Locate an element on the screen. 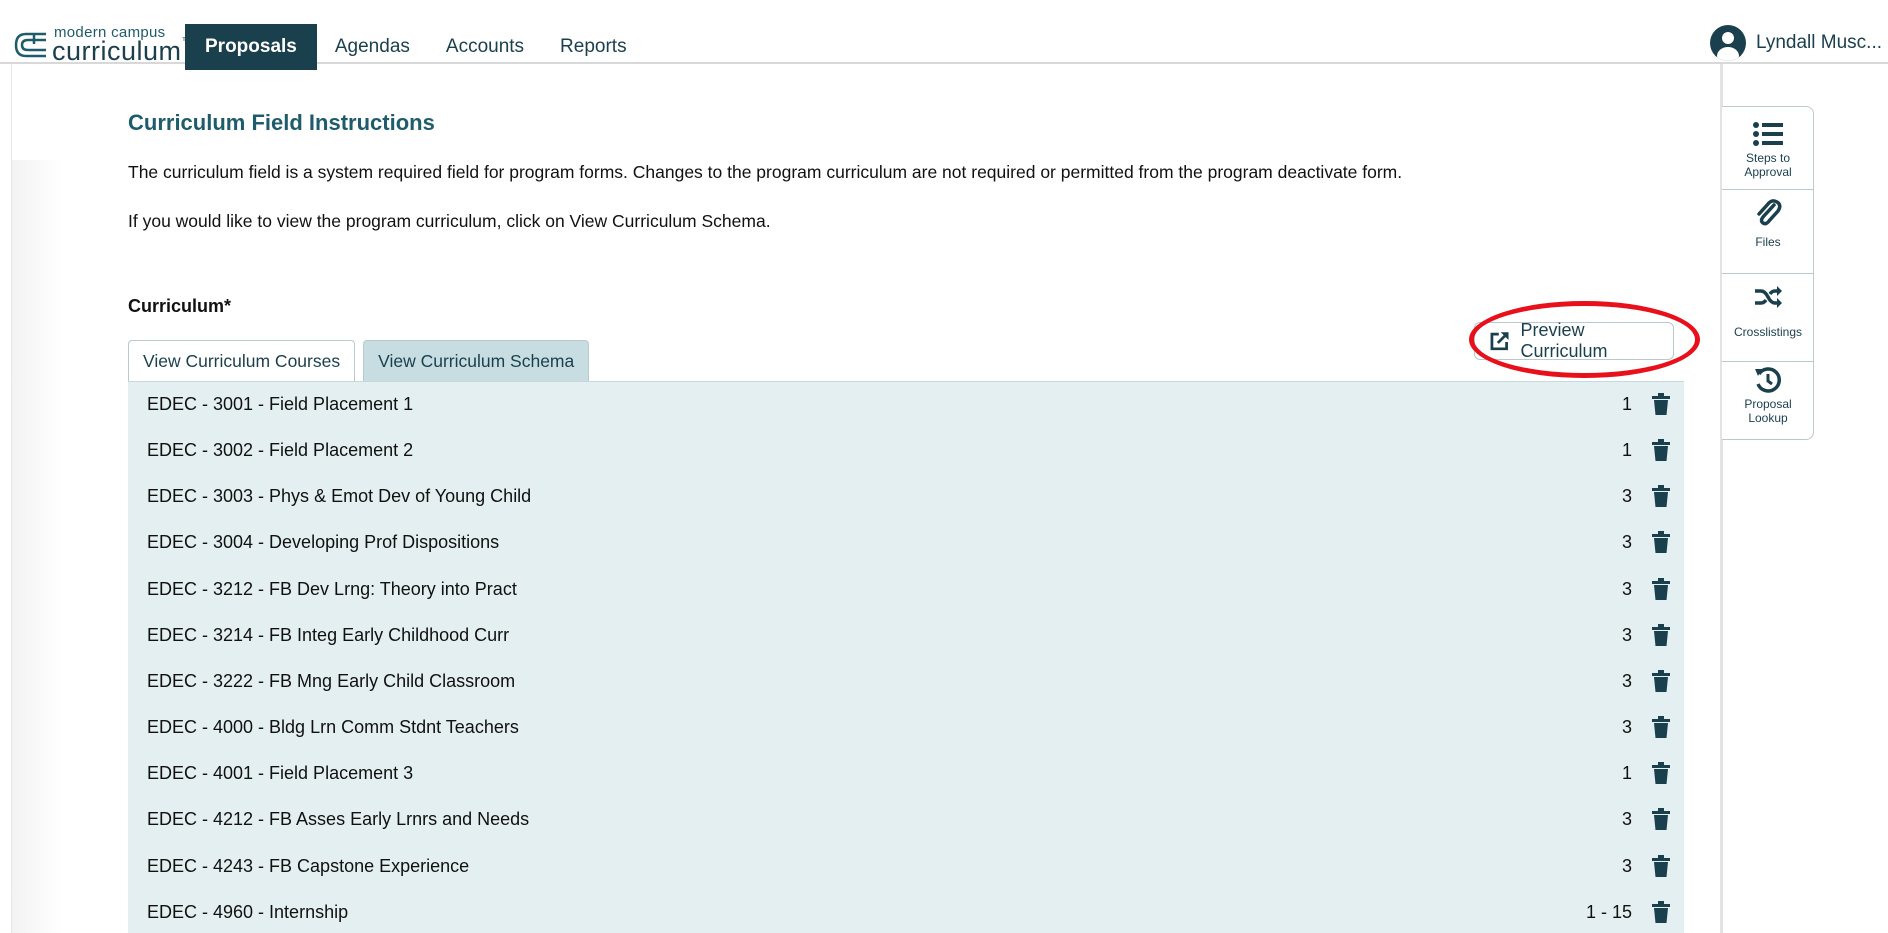 The width and height of the screenshot is (1888, 933). course-credits: 1 - 15 is located at coordinates (1608, 911).